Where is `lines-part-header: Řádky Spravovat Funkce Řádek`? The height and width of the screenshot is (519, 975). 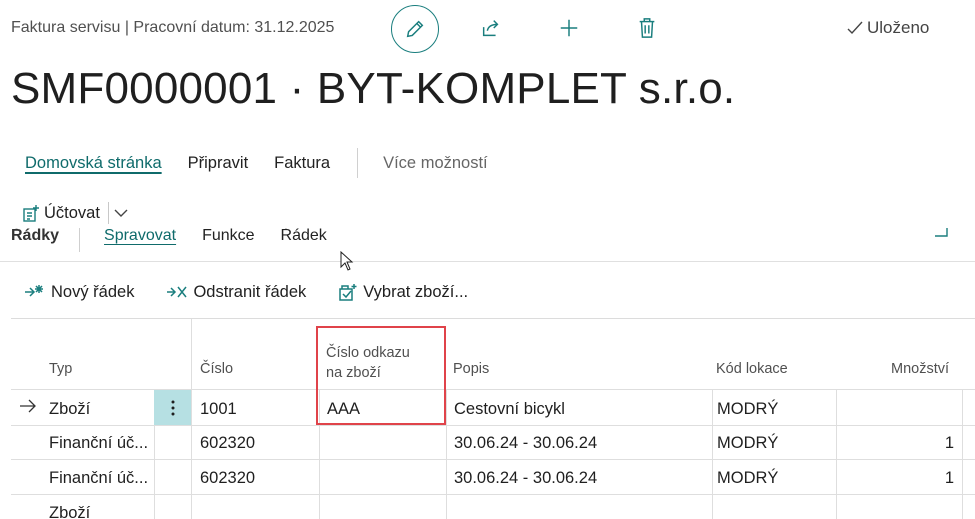 lines-part-header: Řádky Spravovat Funkce Řádek is located at coordinates (487, 245).